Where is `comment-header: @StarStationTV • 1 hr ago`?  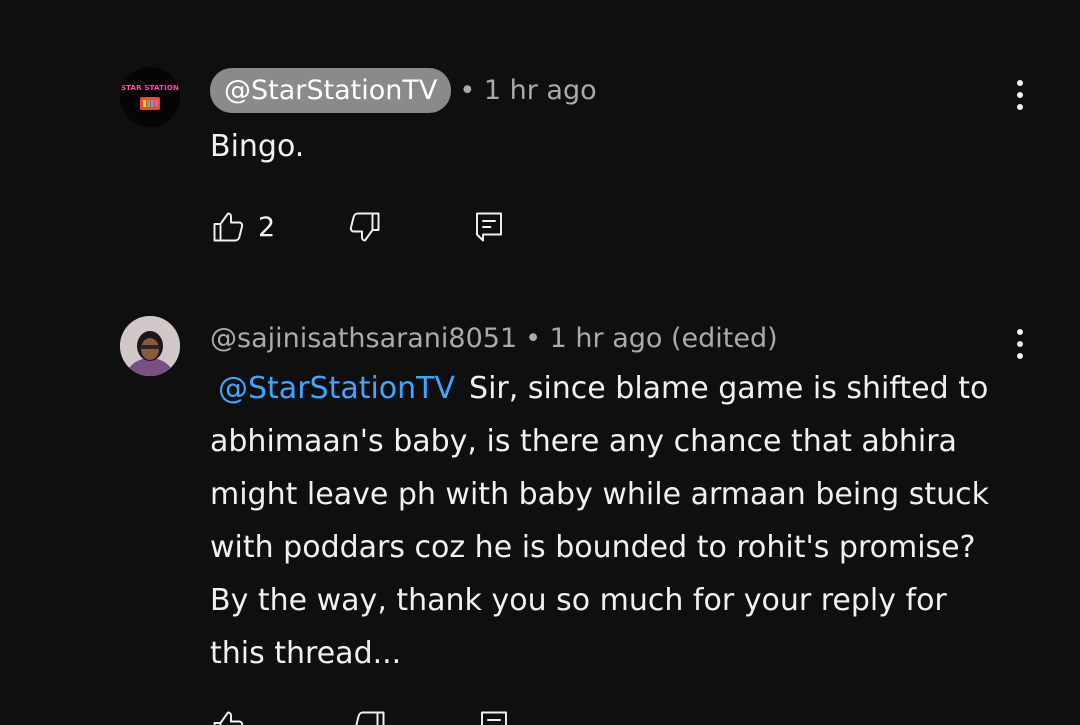
comment-header: @StarStationTV • 1 hr ago is located at coordinates (403, 90).